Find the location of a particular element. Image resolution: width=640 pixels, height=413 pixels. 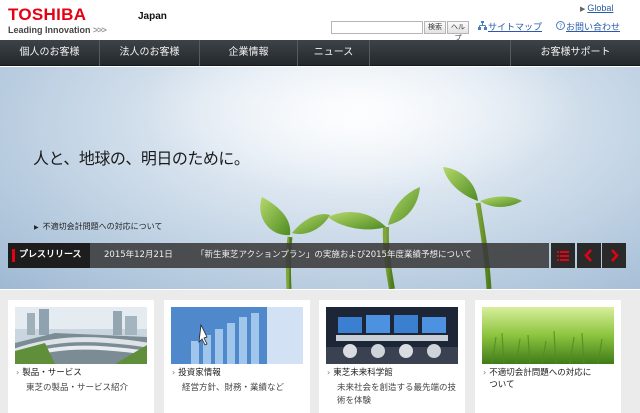

card-image-museum is located at coordinates (392, 335).